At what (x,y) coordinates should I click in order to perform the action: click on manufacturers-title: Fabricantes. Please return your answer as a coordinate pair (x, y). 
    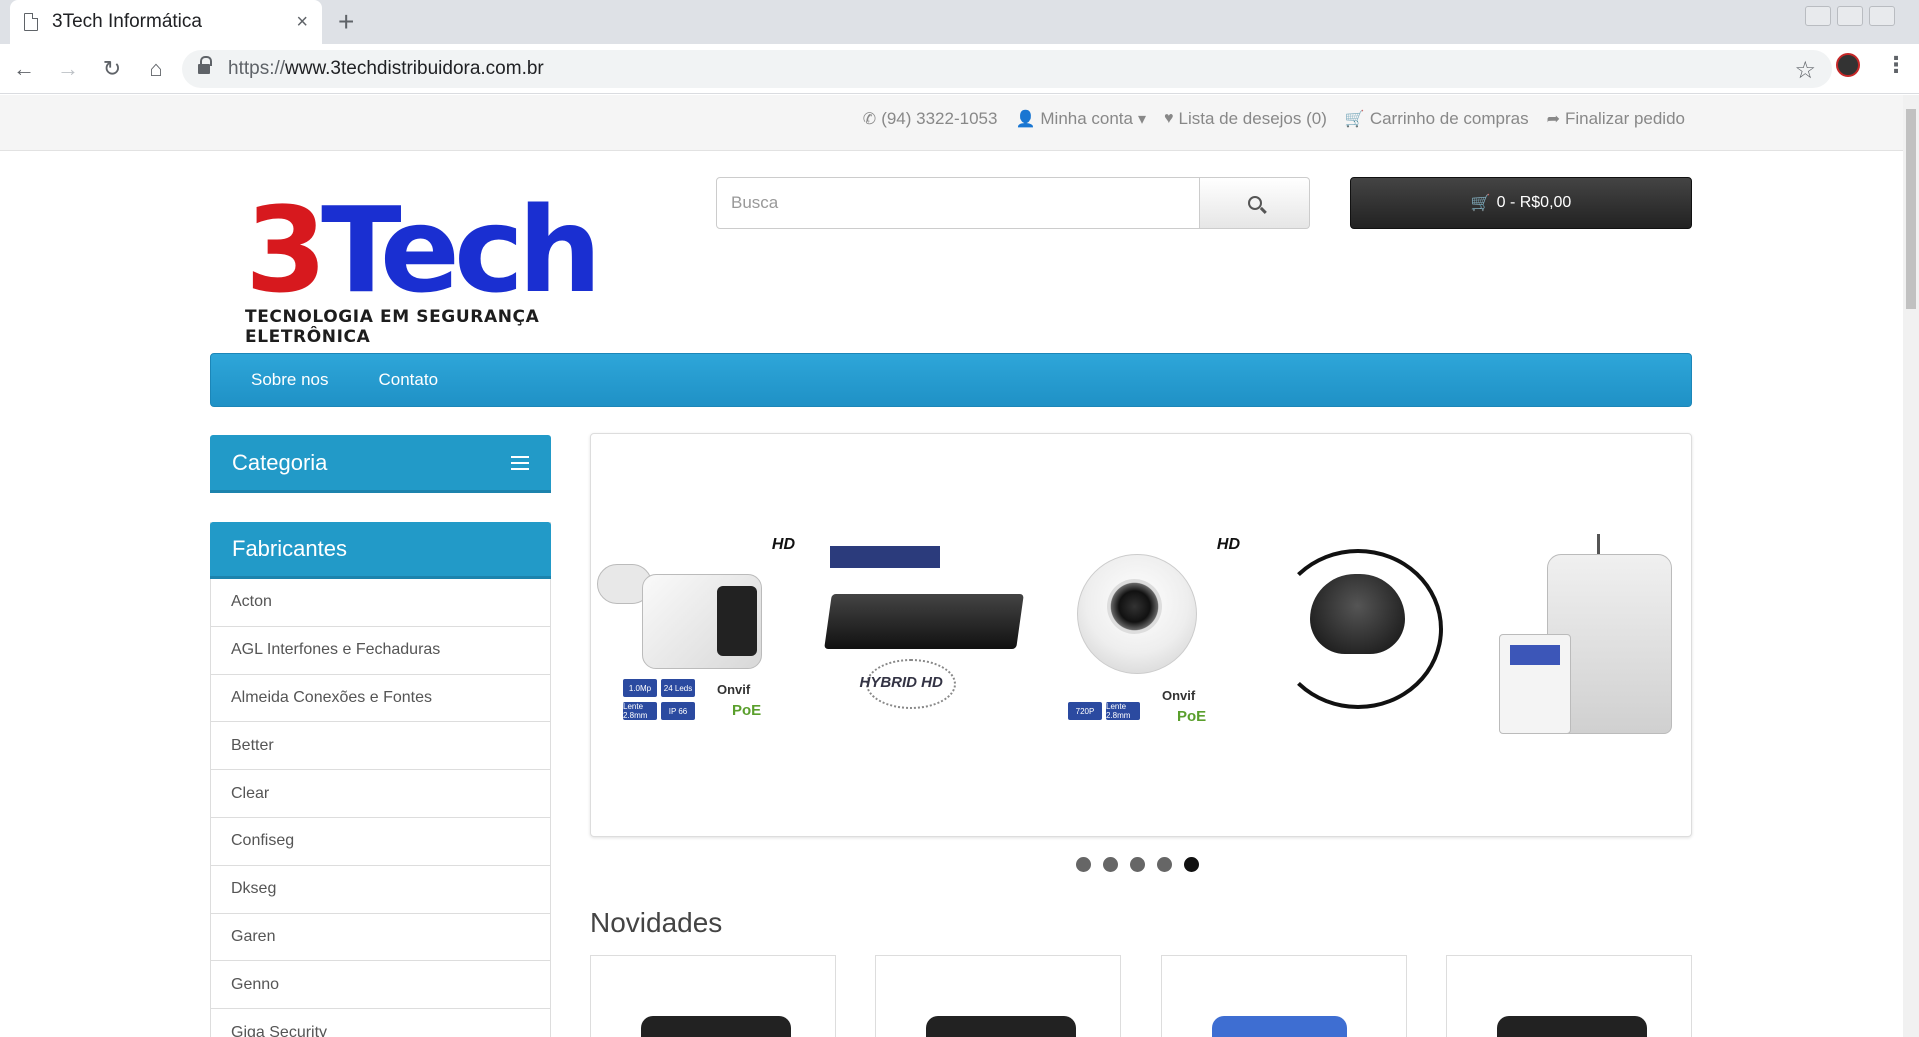
    Looking at the image, I should click on (380, 550).